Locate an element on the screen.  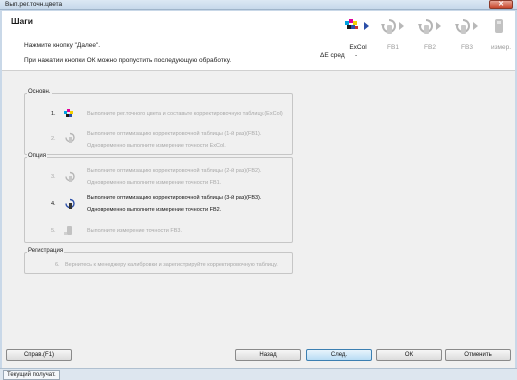
back-button: Назад is located at coordinates (268, 355).